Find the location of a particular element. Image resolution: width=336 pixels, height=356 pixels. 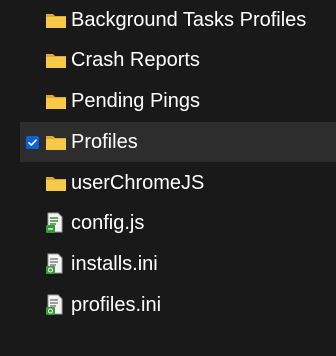

item-label: Profiles is located at coordinates (104, 142).